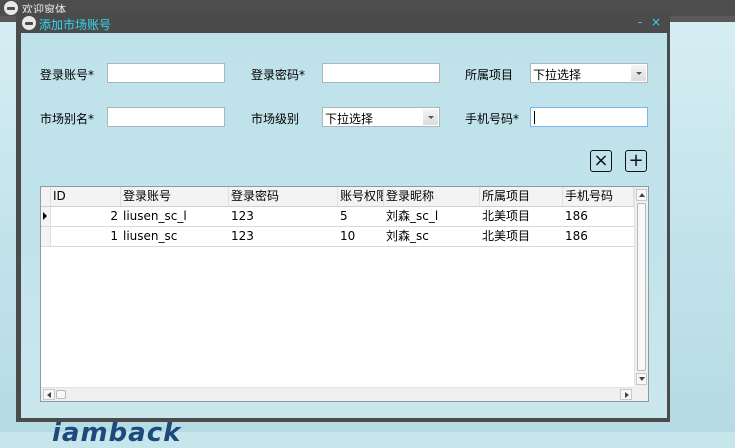 The image size is (735, 448). I want to click on column-header-phone: 手机号码, so click(598, 196).